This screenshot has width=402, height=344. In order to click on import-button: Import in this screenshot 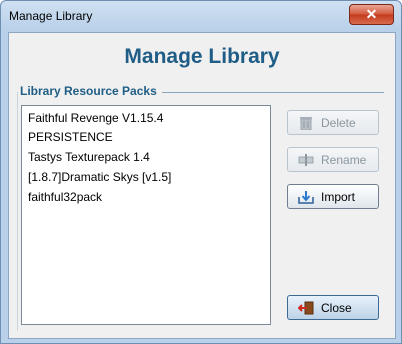, I will do `click(333, 196)`.